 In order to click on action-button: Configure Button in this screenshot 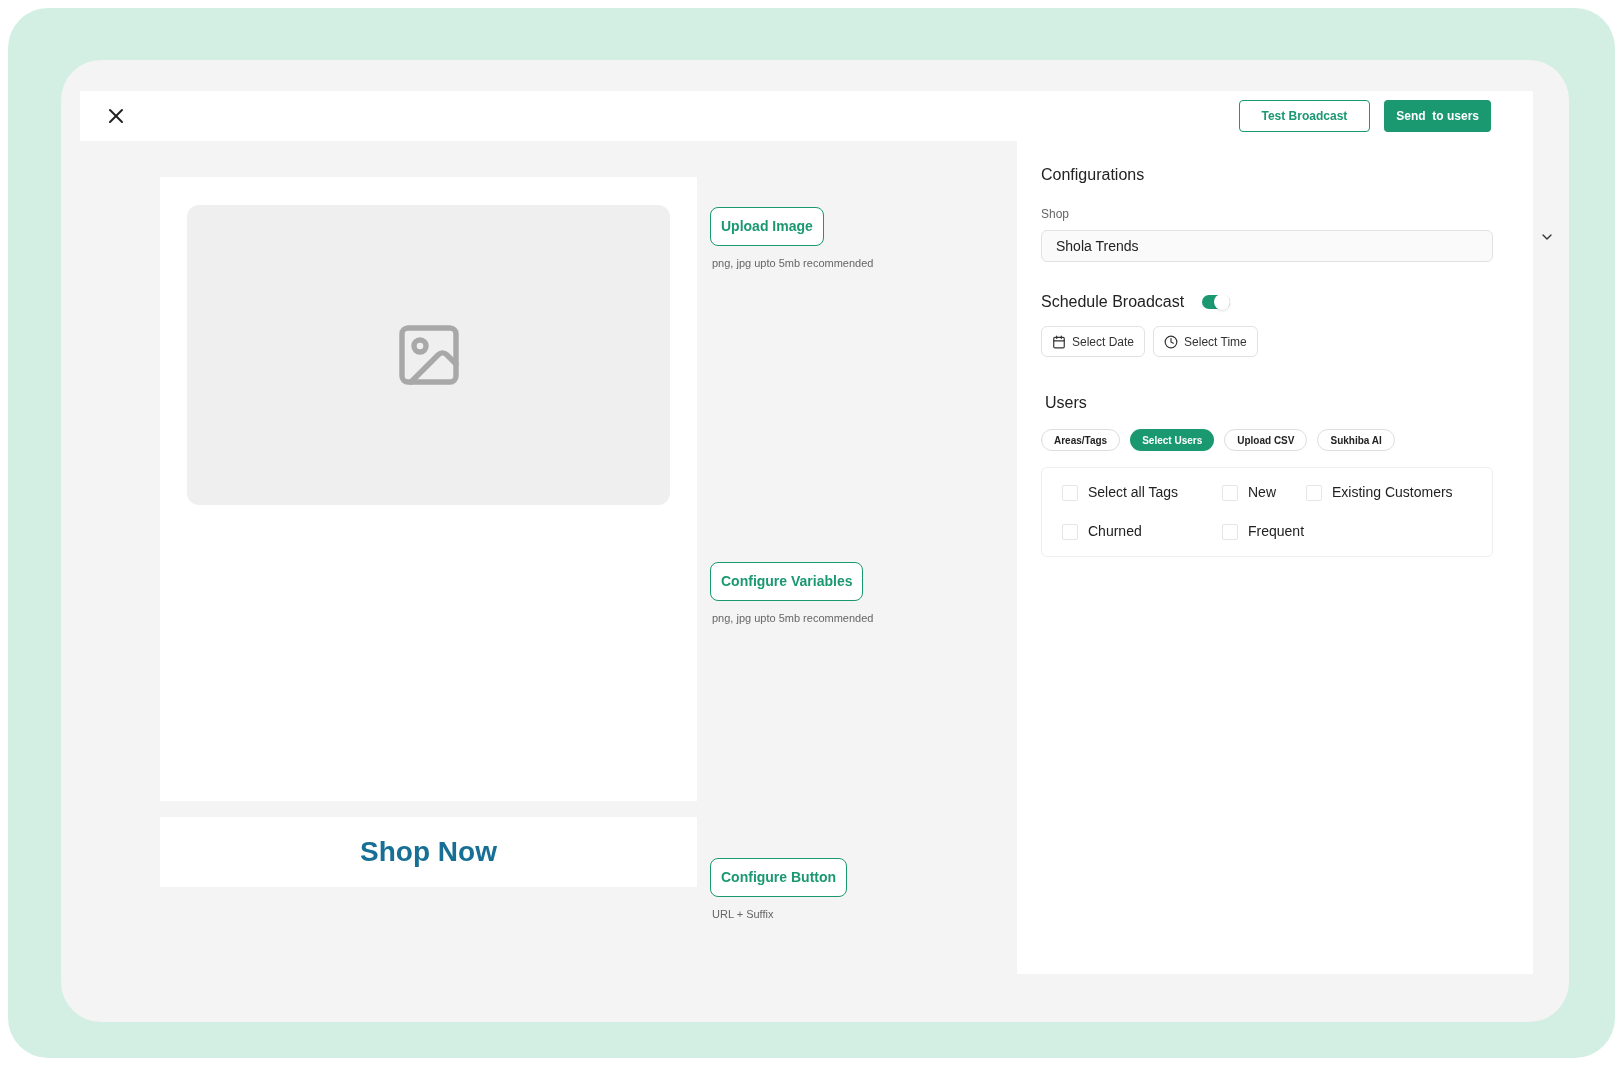, I will do `click(779, 877)`.